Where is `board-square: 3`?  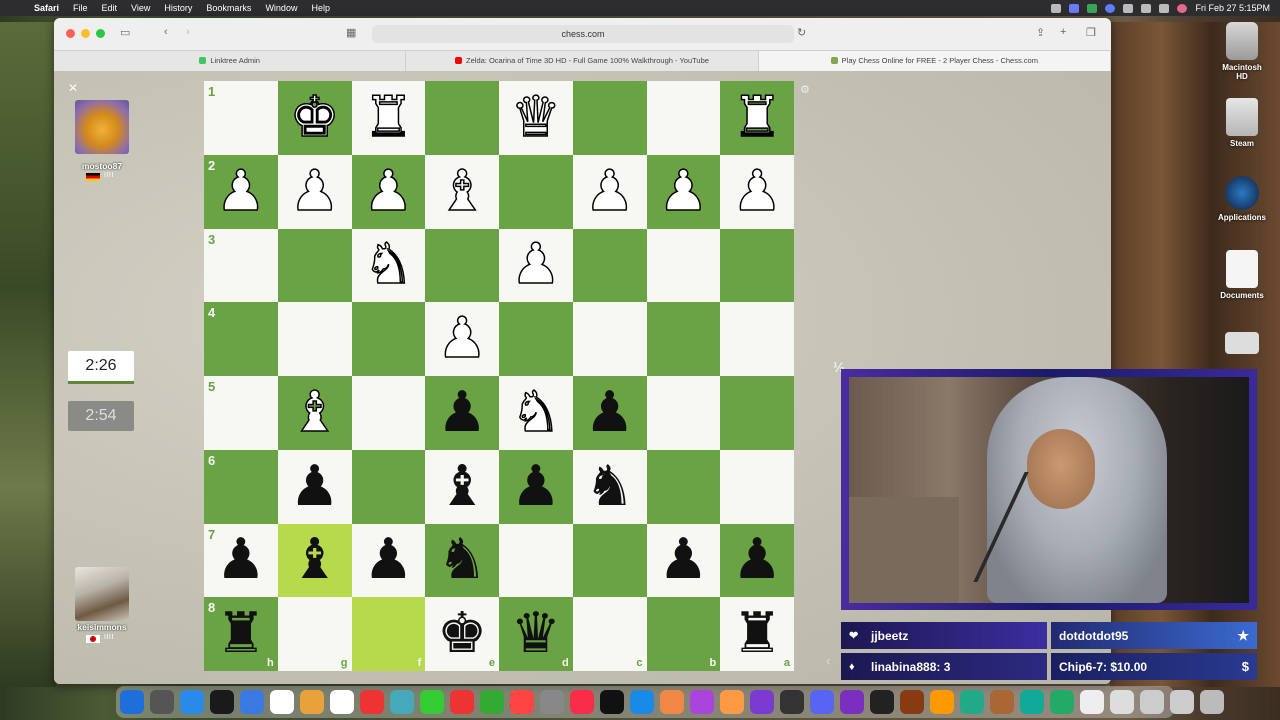
board-square: 3 is located at coordinates (241, 265).